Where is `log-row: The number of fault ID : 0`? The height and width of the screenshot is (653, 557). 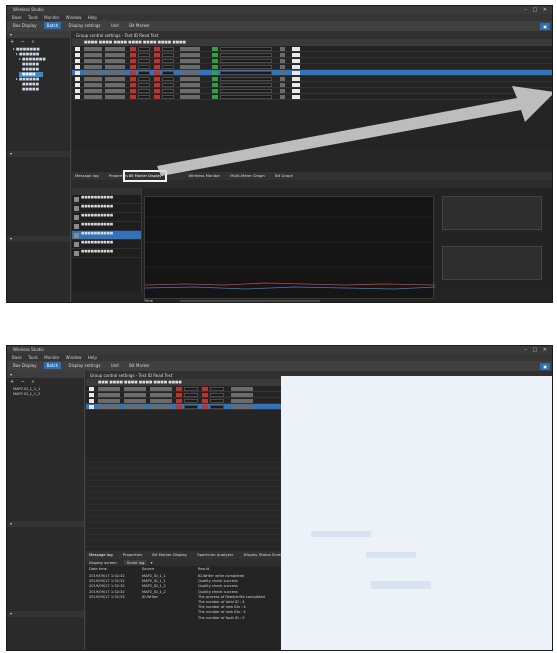
log-row: The number of fault ID : 0 is located at coordinates (183, 618).